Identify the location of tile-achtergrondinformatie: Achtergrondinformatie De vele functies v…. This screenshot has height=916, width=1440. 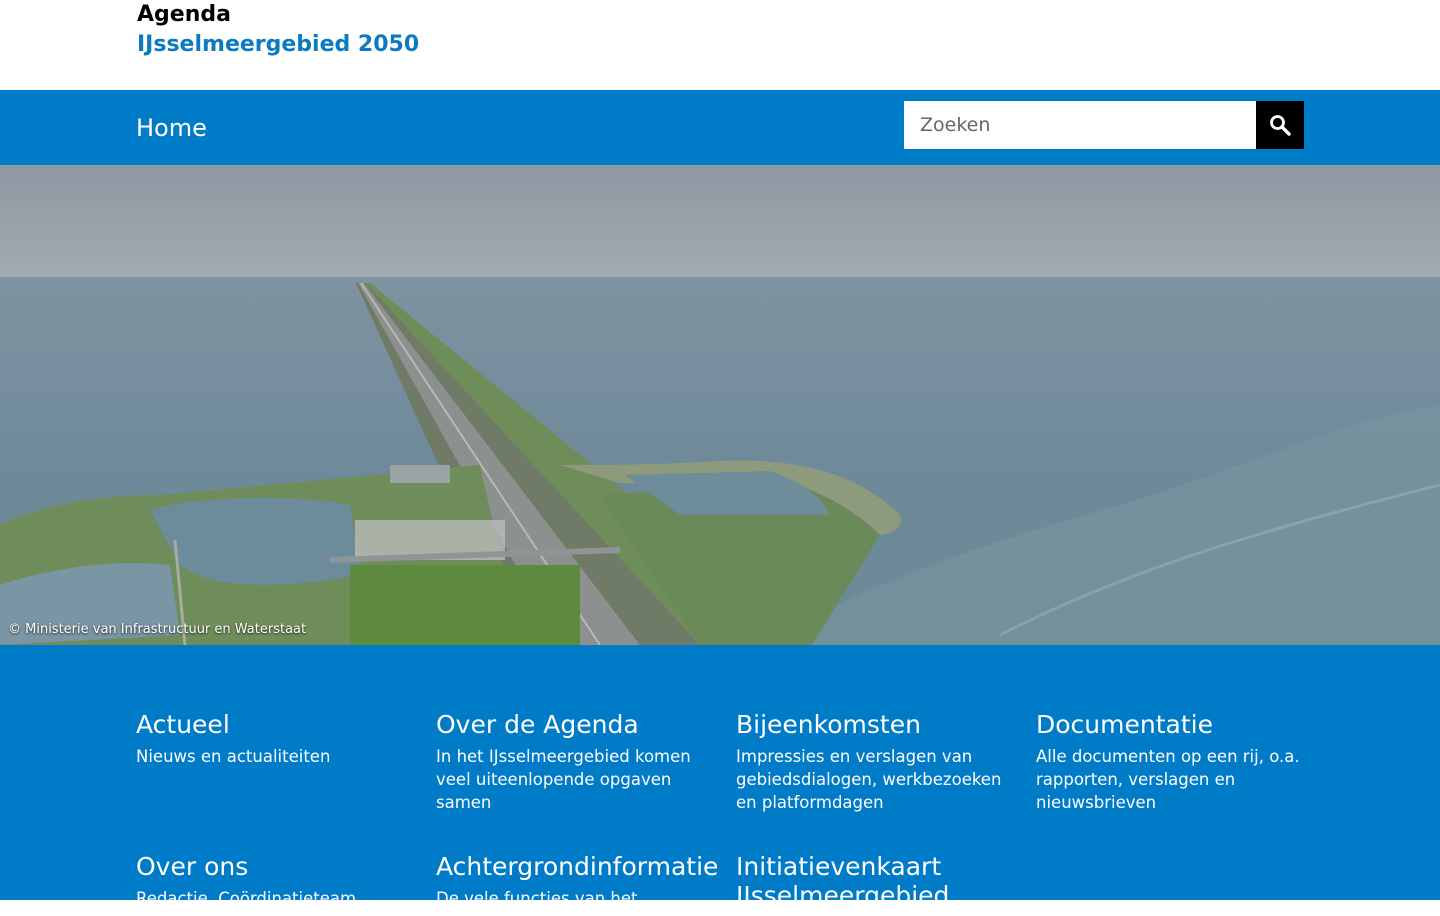
(577, 881).